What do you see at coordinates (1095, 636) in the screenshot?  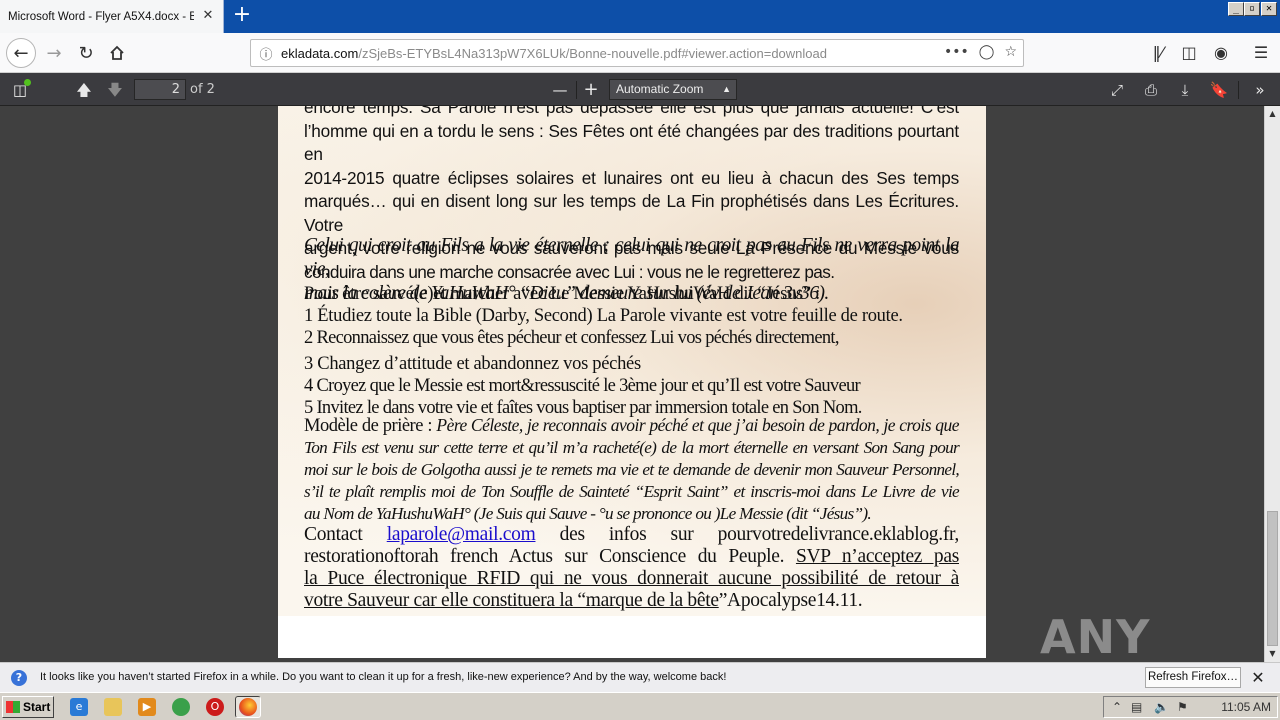 I see `anyrun-watermark: ANY RUN` at bounding box center [1095, 636].